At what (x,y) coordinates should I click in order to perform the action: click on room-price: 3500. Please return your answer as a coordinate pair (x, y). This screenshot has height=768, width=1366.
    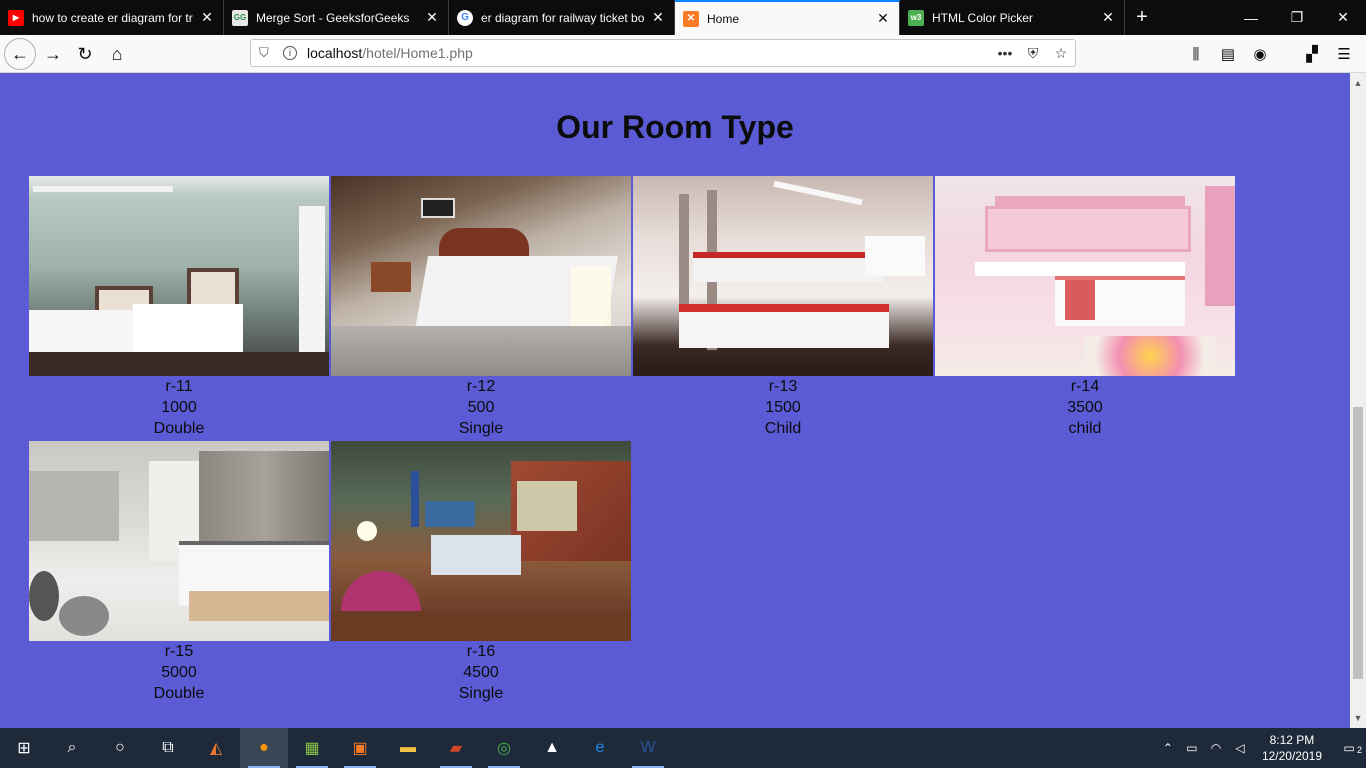
    Looking at the image, I should click on (1085, 407).